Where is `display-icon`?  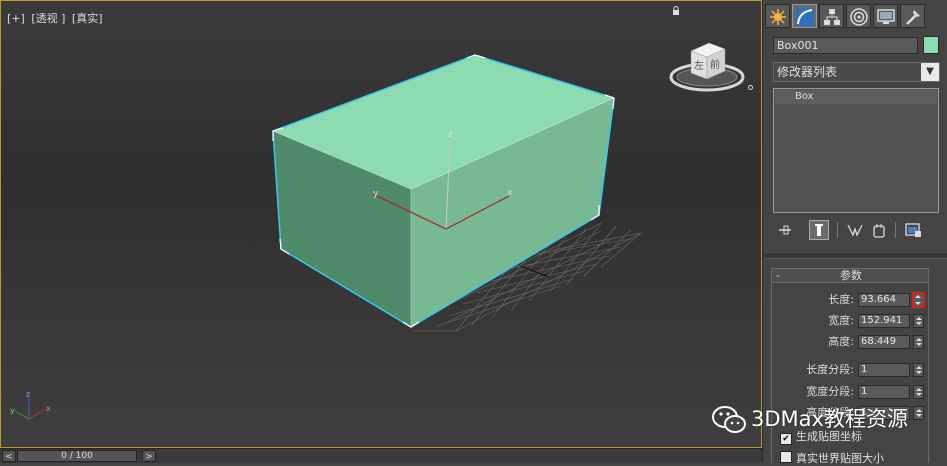 display-icon is located at coordinates (886, 16).